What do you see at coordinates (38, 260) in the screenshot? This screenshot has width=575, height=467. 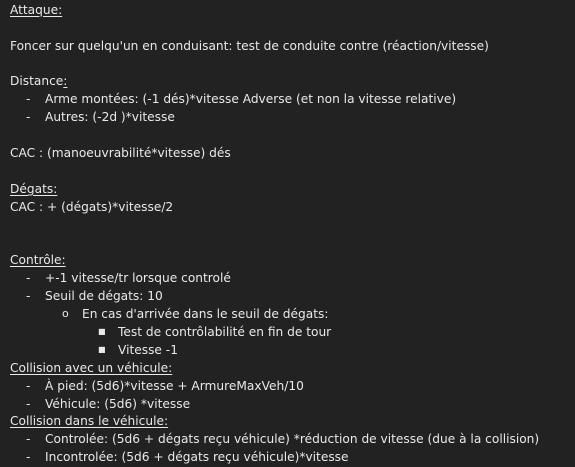 I see `heading-controle: Contrôle:` at bounding box center [38, 260].